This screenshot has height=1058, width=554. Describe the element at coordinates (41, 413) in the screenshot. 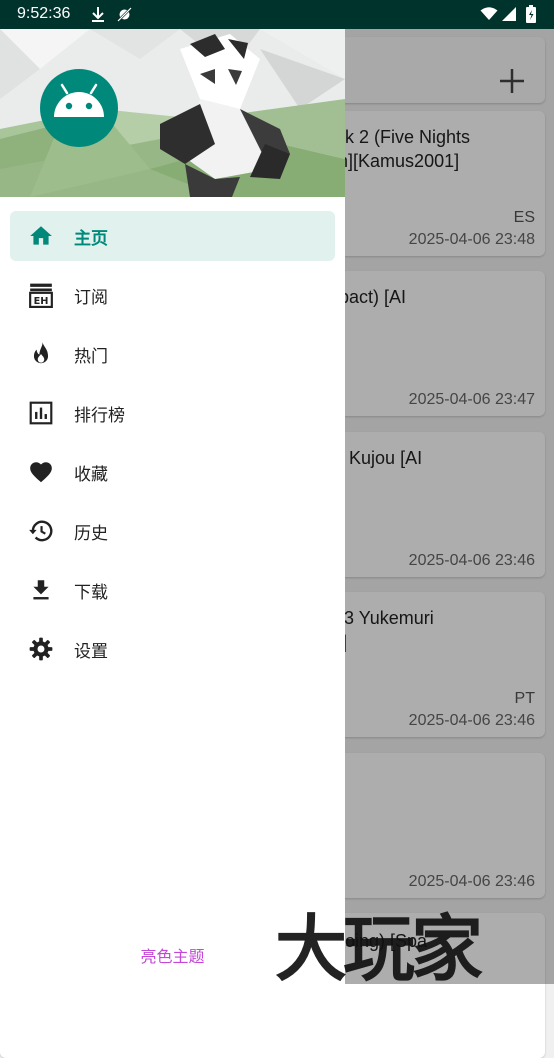

I see `bar-chart-icon` at that location.